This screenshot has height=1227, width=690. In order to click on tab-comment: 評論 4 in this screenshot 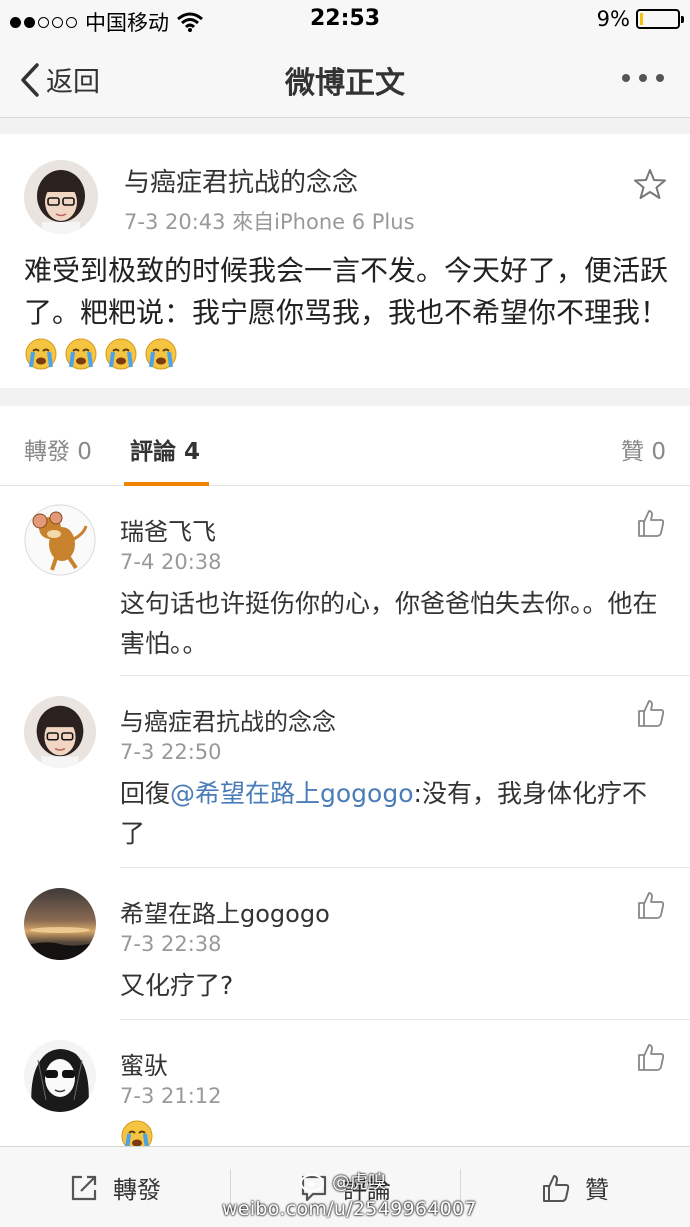, I will do `click(165, 449)`.